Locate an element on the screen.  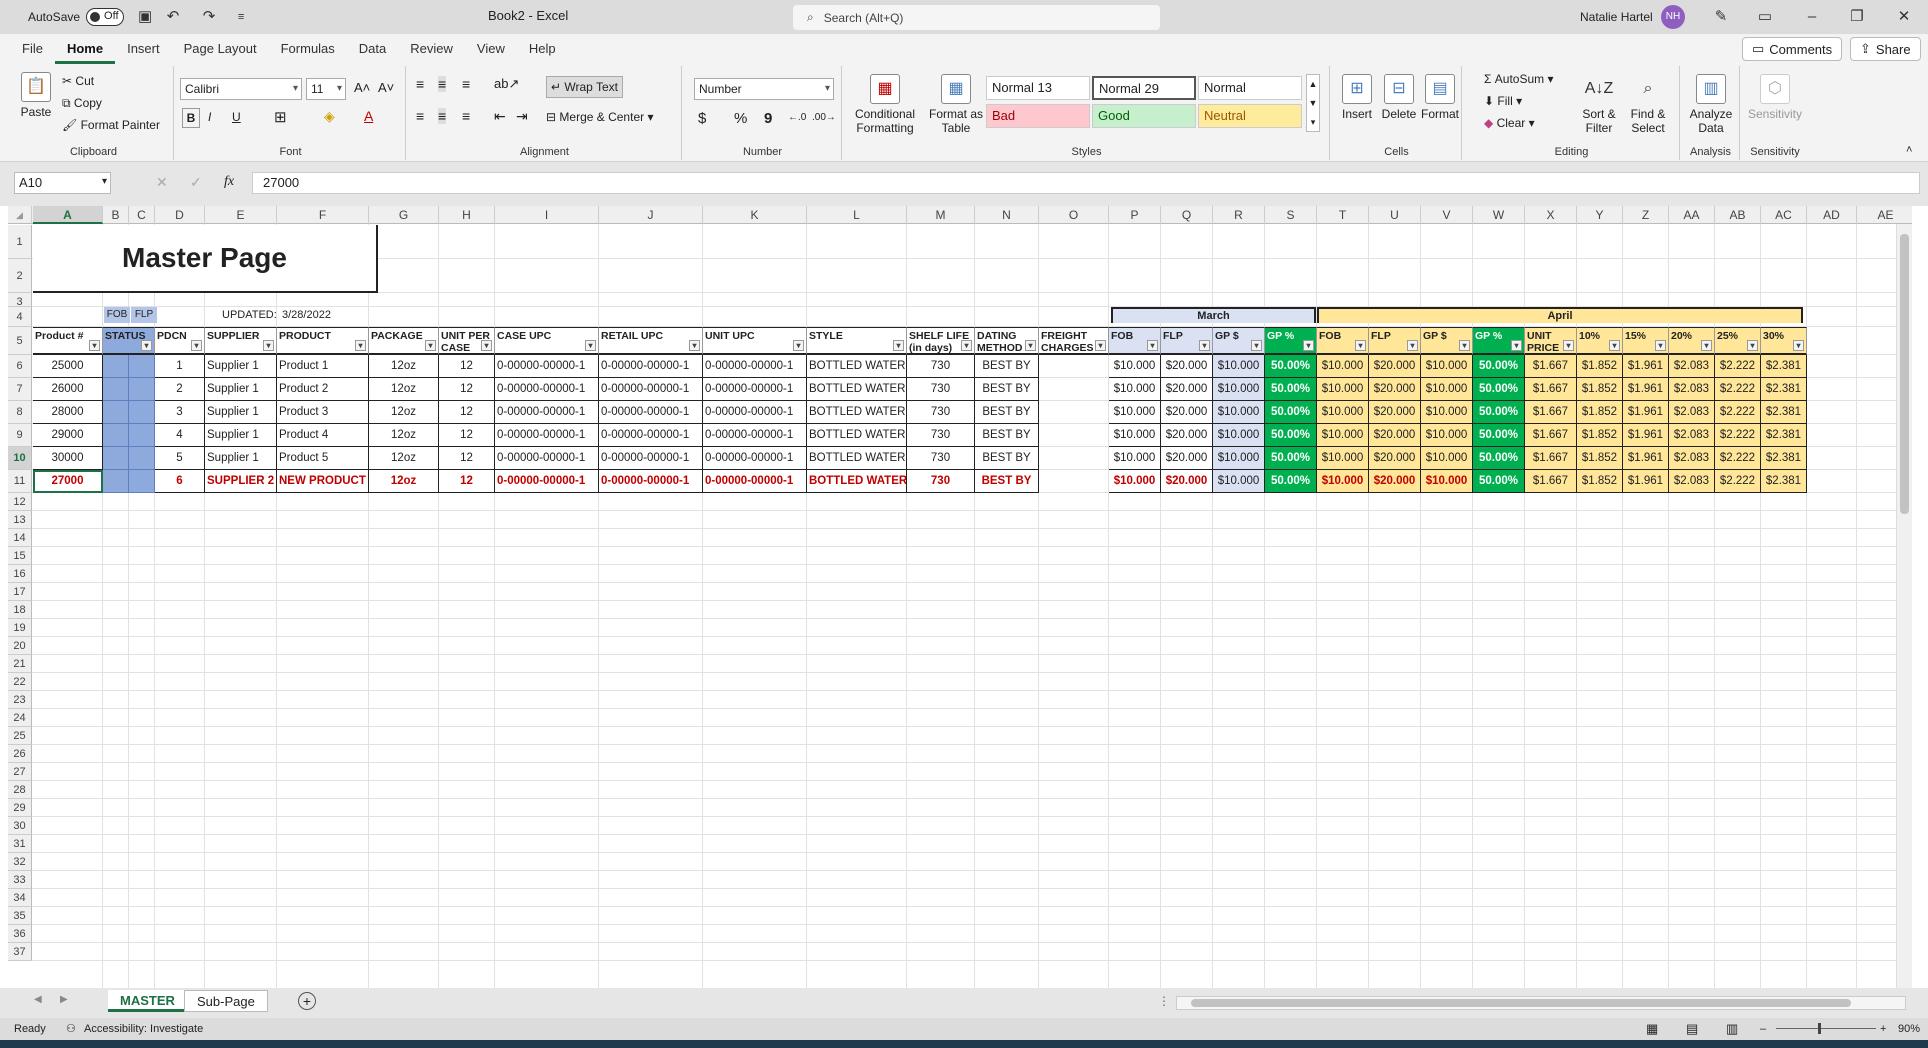
column-header: S is located at coordinates (1291, 215).